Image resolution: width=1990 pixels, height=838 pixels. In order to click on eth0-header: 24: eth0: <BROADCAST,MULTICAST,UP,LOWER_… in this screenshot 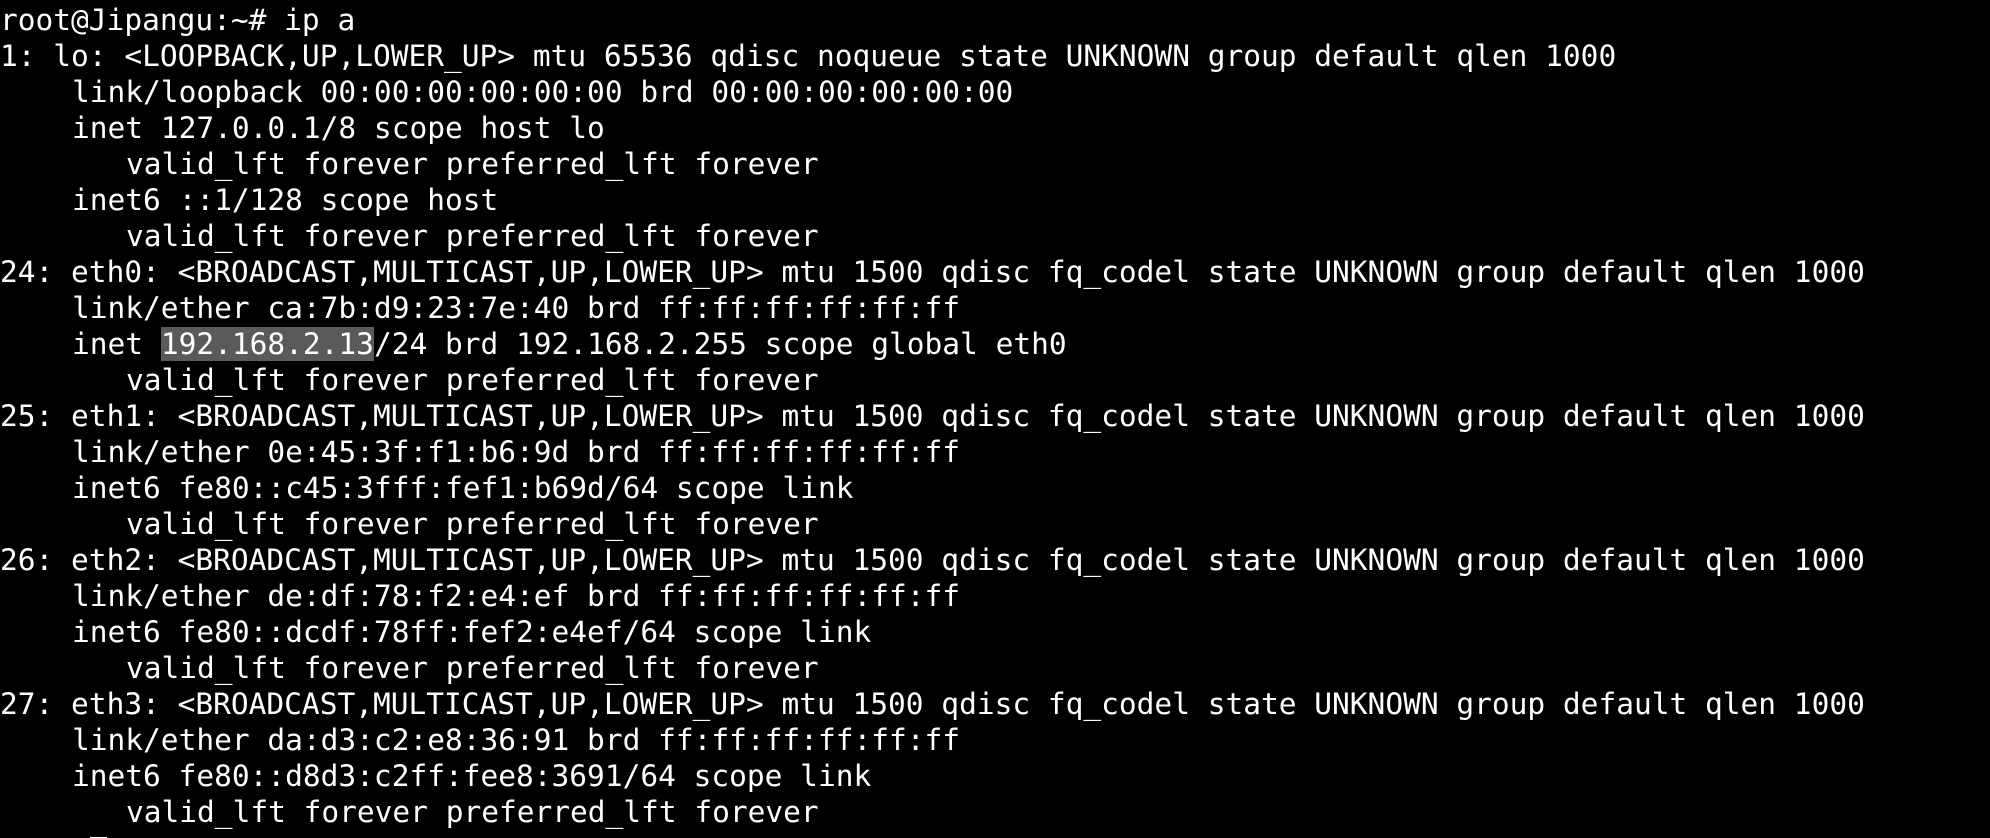, I will do `click(932, 272)`.